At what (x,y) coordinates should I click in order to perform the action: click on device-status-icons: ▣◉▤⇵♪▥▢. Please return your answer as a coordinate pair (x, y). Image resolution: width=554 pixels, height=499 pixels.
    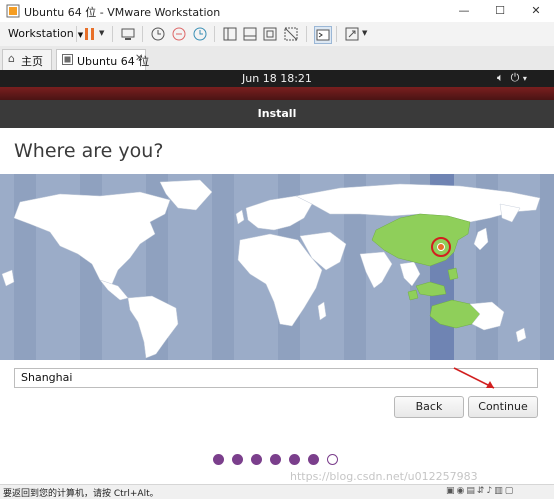
    Looking at the image, I should click on (480, 491).